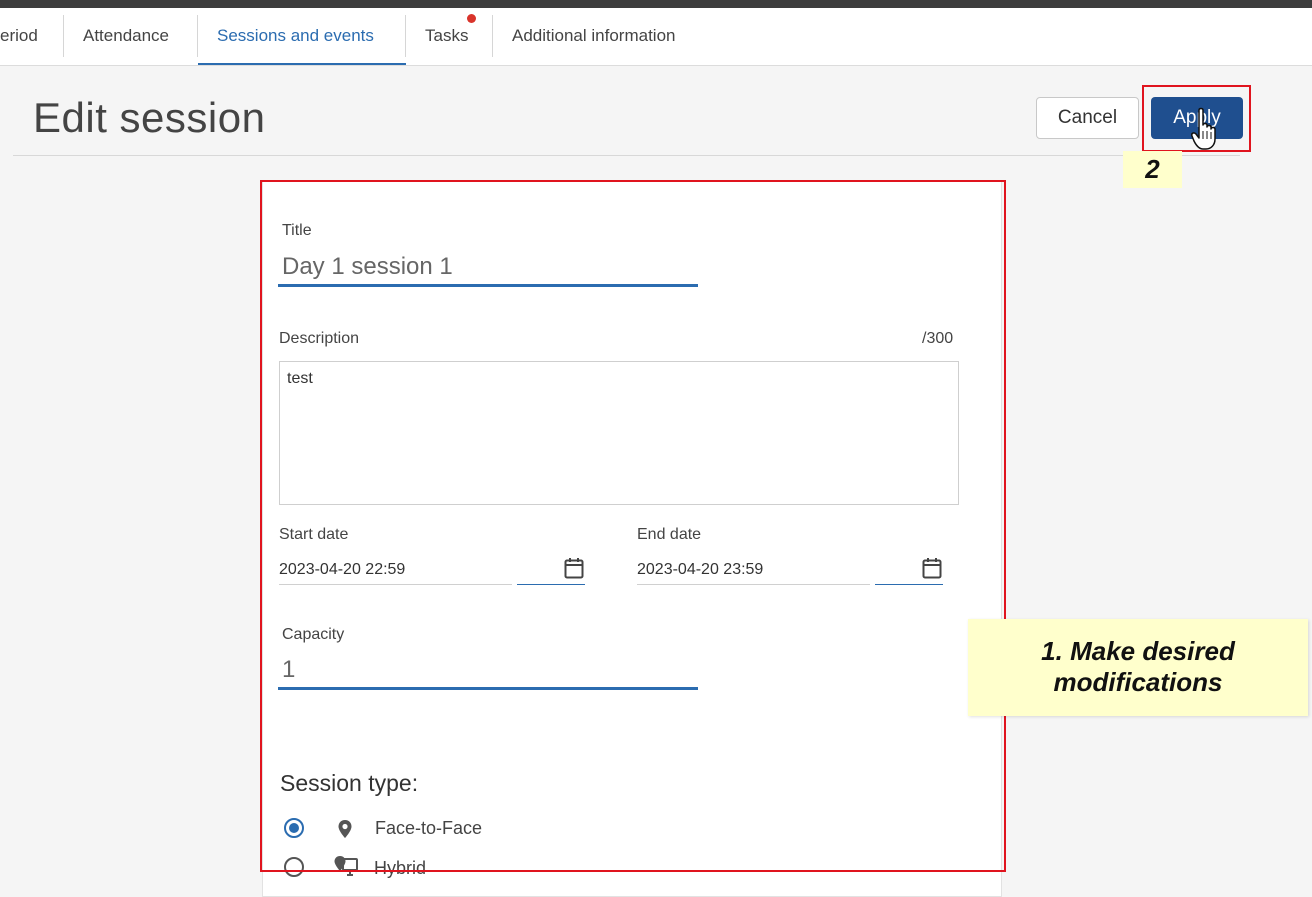 The image size is (1312, 897). What do you see at coordinates (446, 36) in the screenshot?
I see `tab-tasks: Tasks` at bounding box center [446, 36].